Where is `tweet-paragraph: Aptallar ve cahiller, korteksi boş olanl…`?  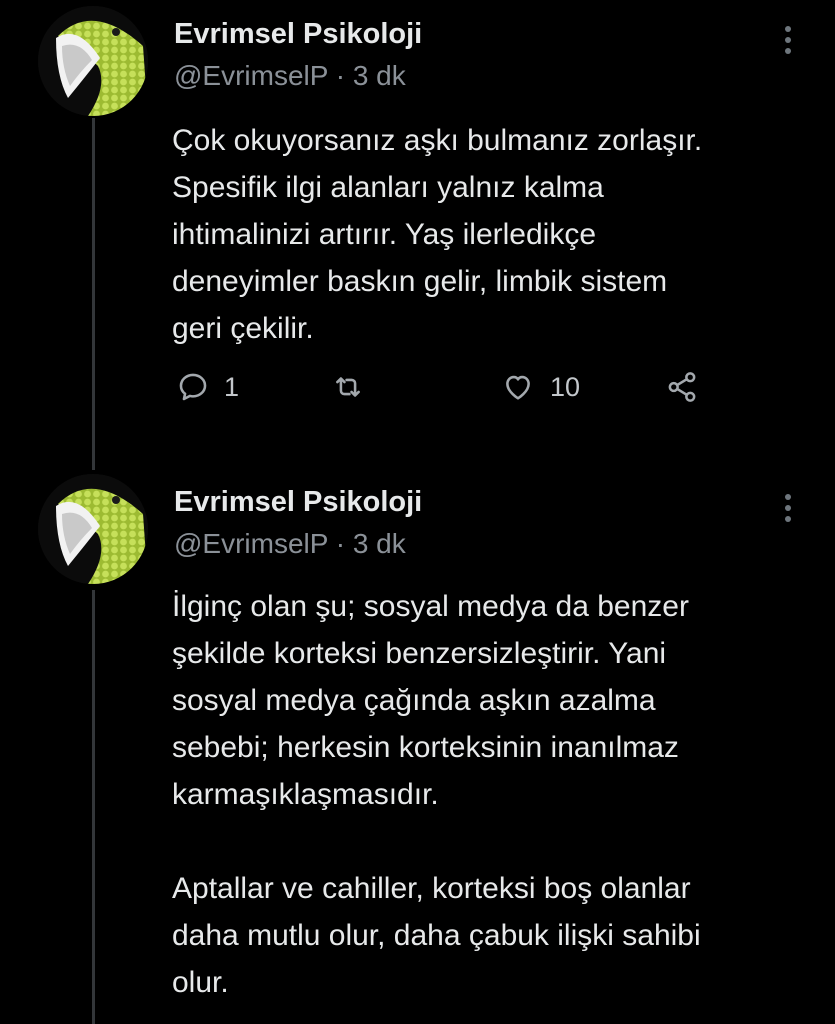
tweet-paragraph: Aptallar ve cahiller, korteksi boş olanl… is located at coordinates (436, 935).